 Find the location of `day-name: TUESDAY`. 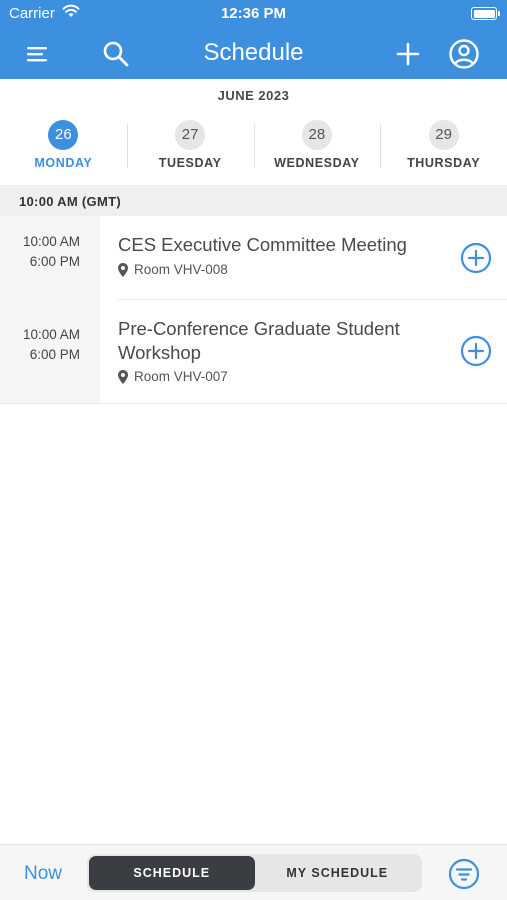

day-name: TUESDAY is located at coordinates (190, 163).